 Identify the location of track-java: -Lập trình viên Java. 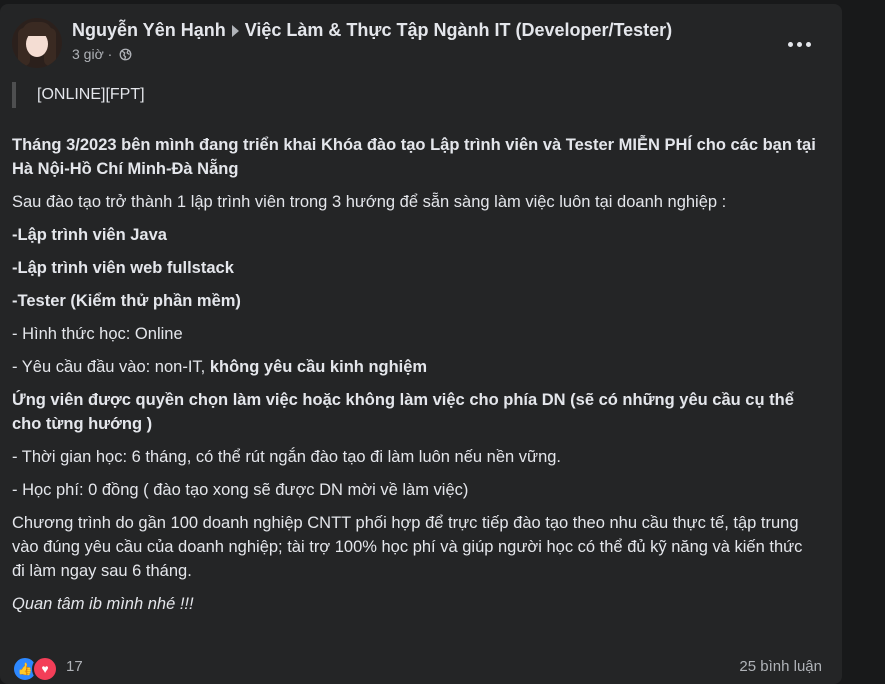
(89, 235).